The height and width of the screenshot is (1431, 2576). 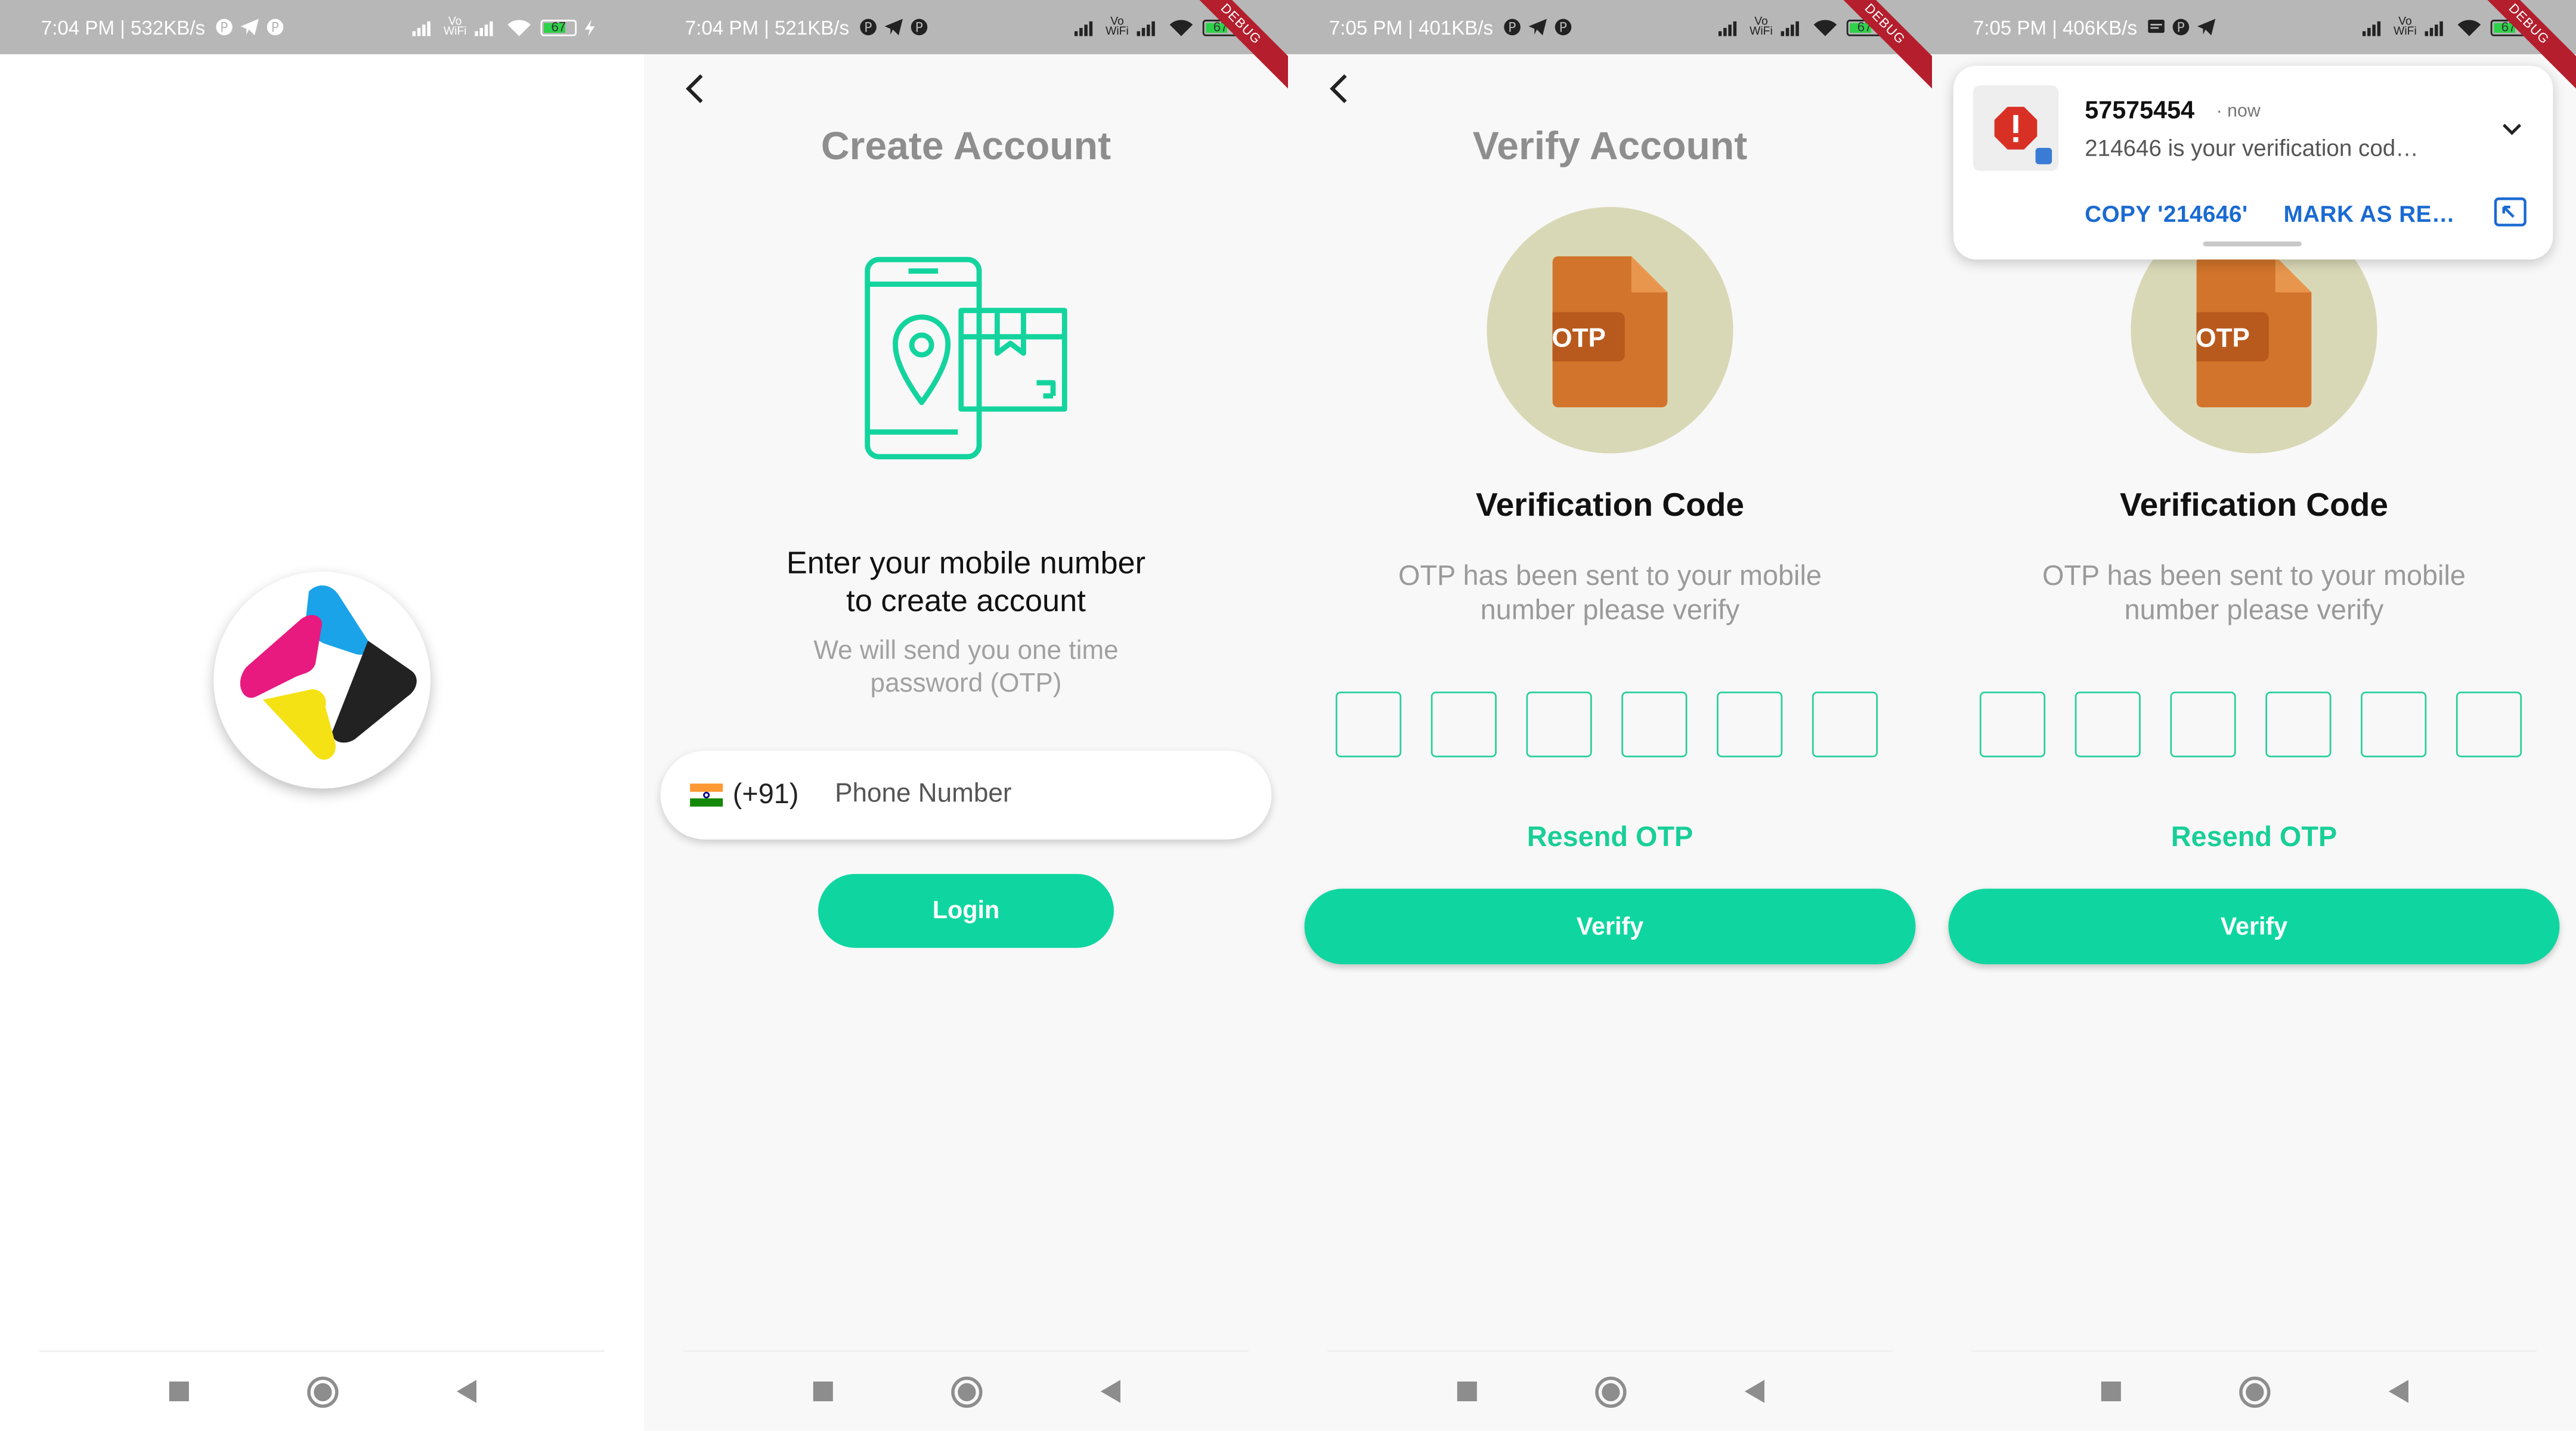 What do you see at coordinates (2512, 129) in the screenshot?
I see `chevron-down-icon` at bounding box center [2512, 129].